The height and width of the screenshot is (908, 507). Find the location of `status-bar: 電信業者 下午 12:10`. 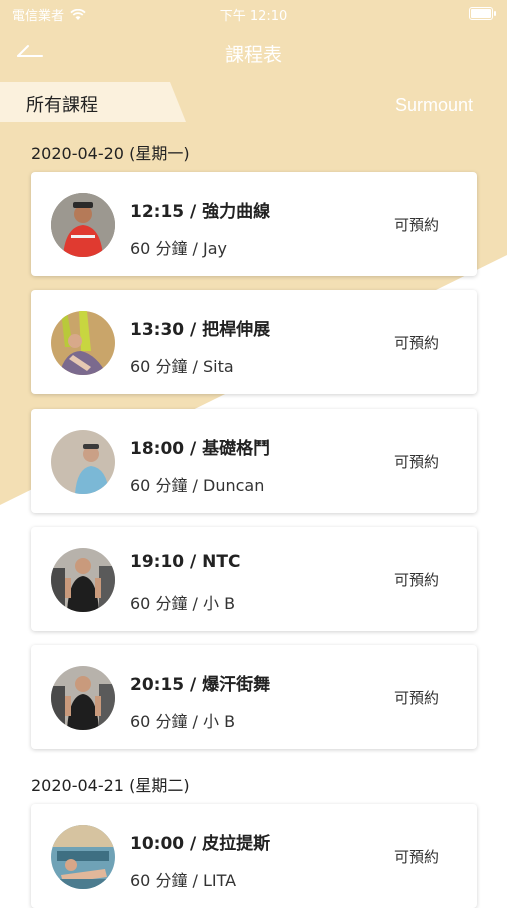

status-bar: 電信業者 下午 12:10 is located at coordinates (253, 14).